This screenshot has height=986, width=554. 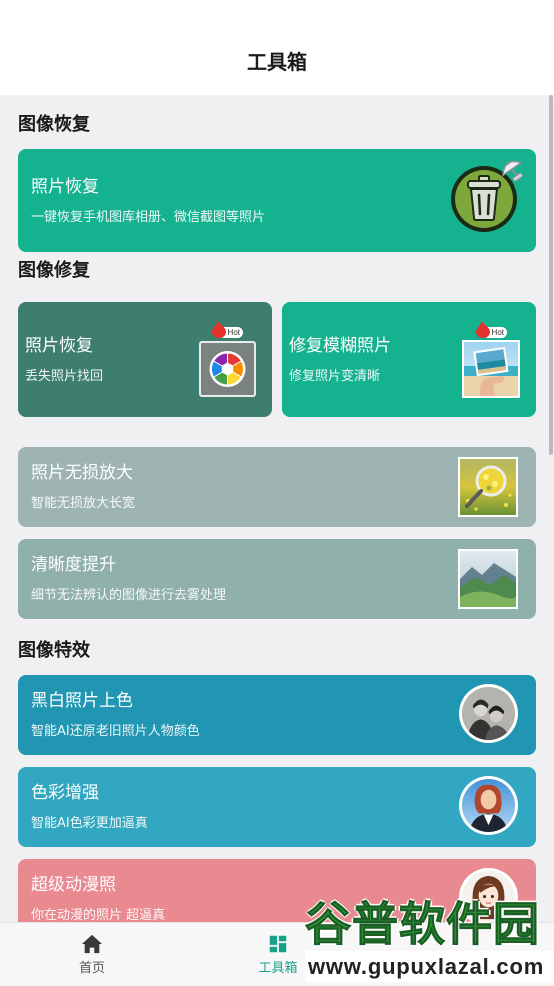 I want to click on card-title: 照片恢复, so click(x=65, y=187).